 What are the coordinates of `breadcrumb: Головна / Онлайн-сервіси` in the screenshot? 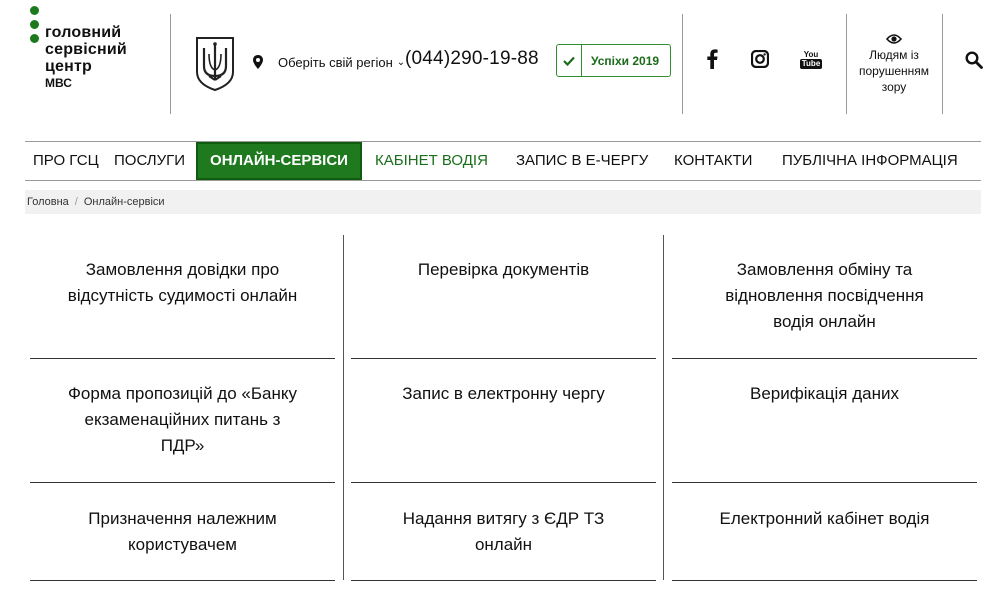 It's located at (503, 202).